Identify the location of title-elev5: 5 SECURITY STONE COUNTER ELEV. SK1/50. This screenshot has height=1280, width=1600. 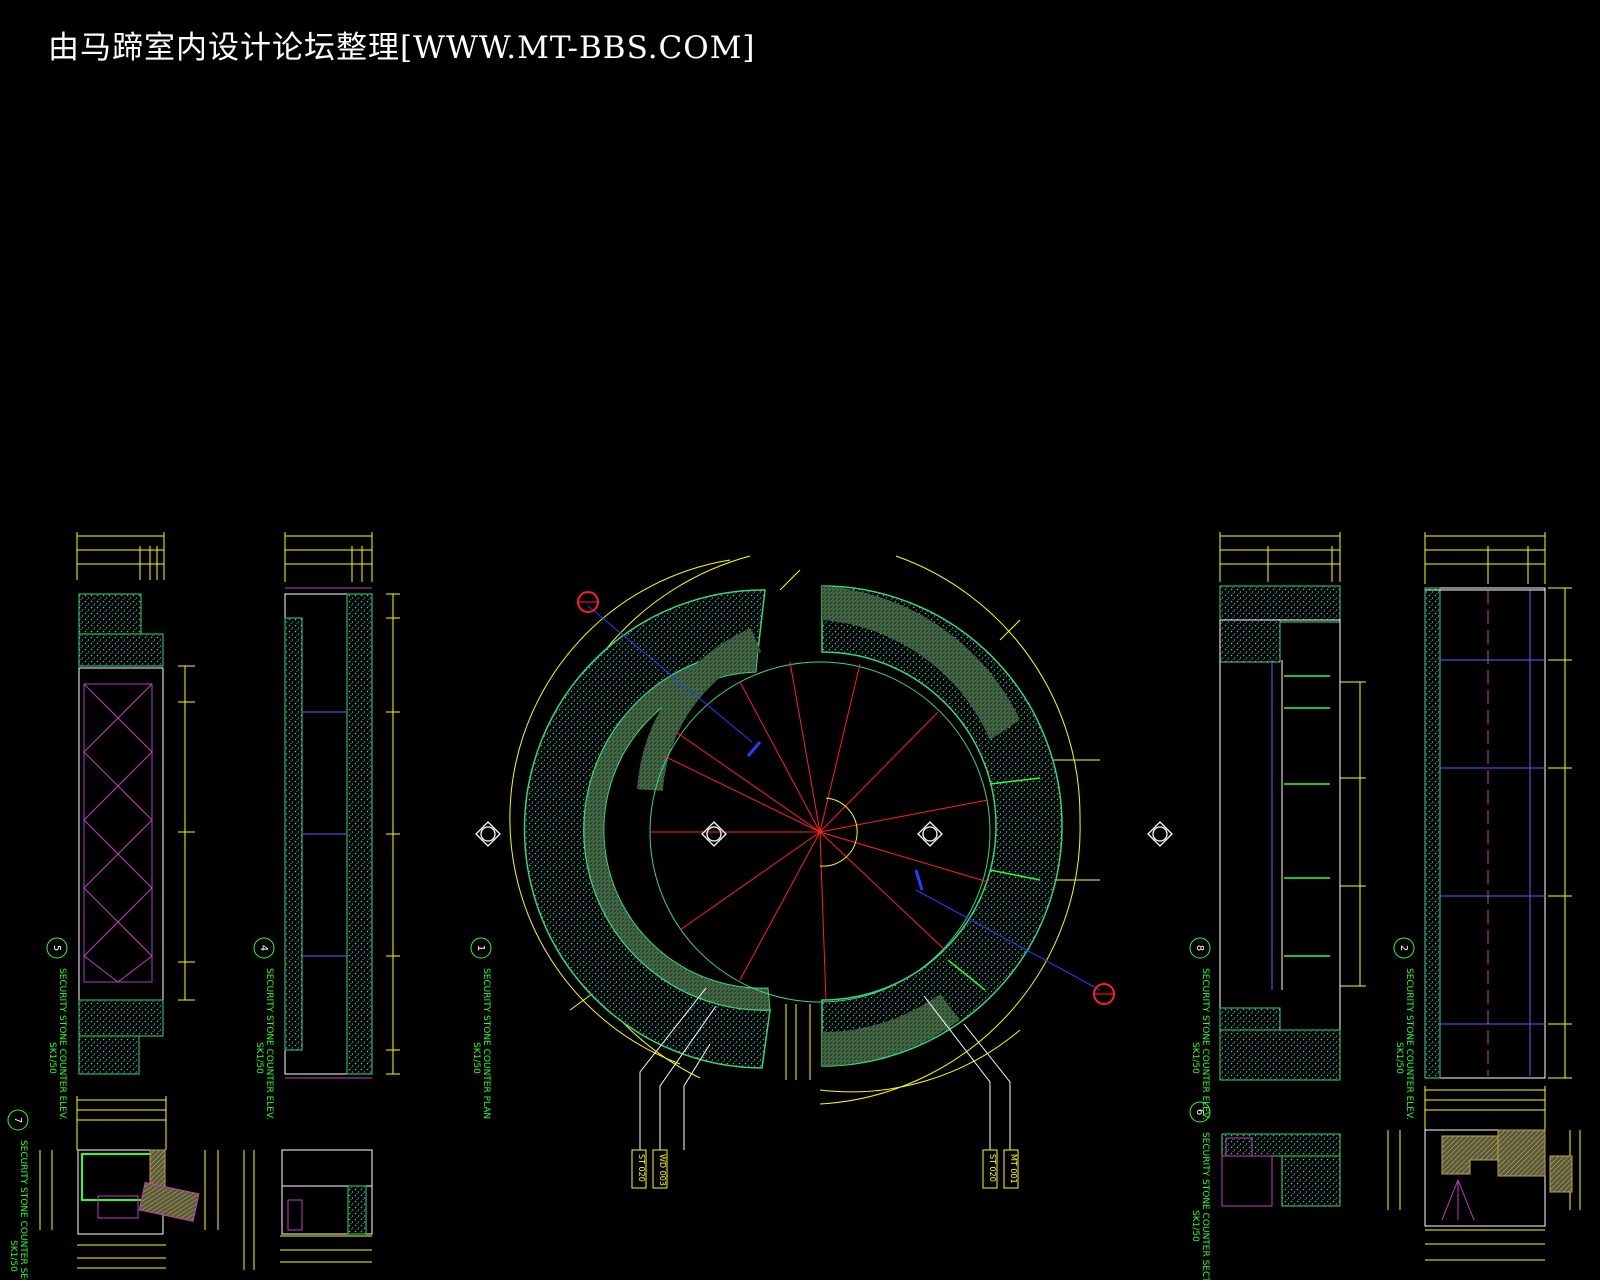
(57, 1028).